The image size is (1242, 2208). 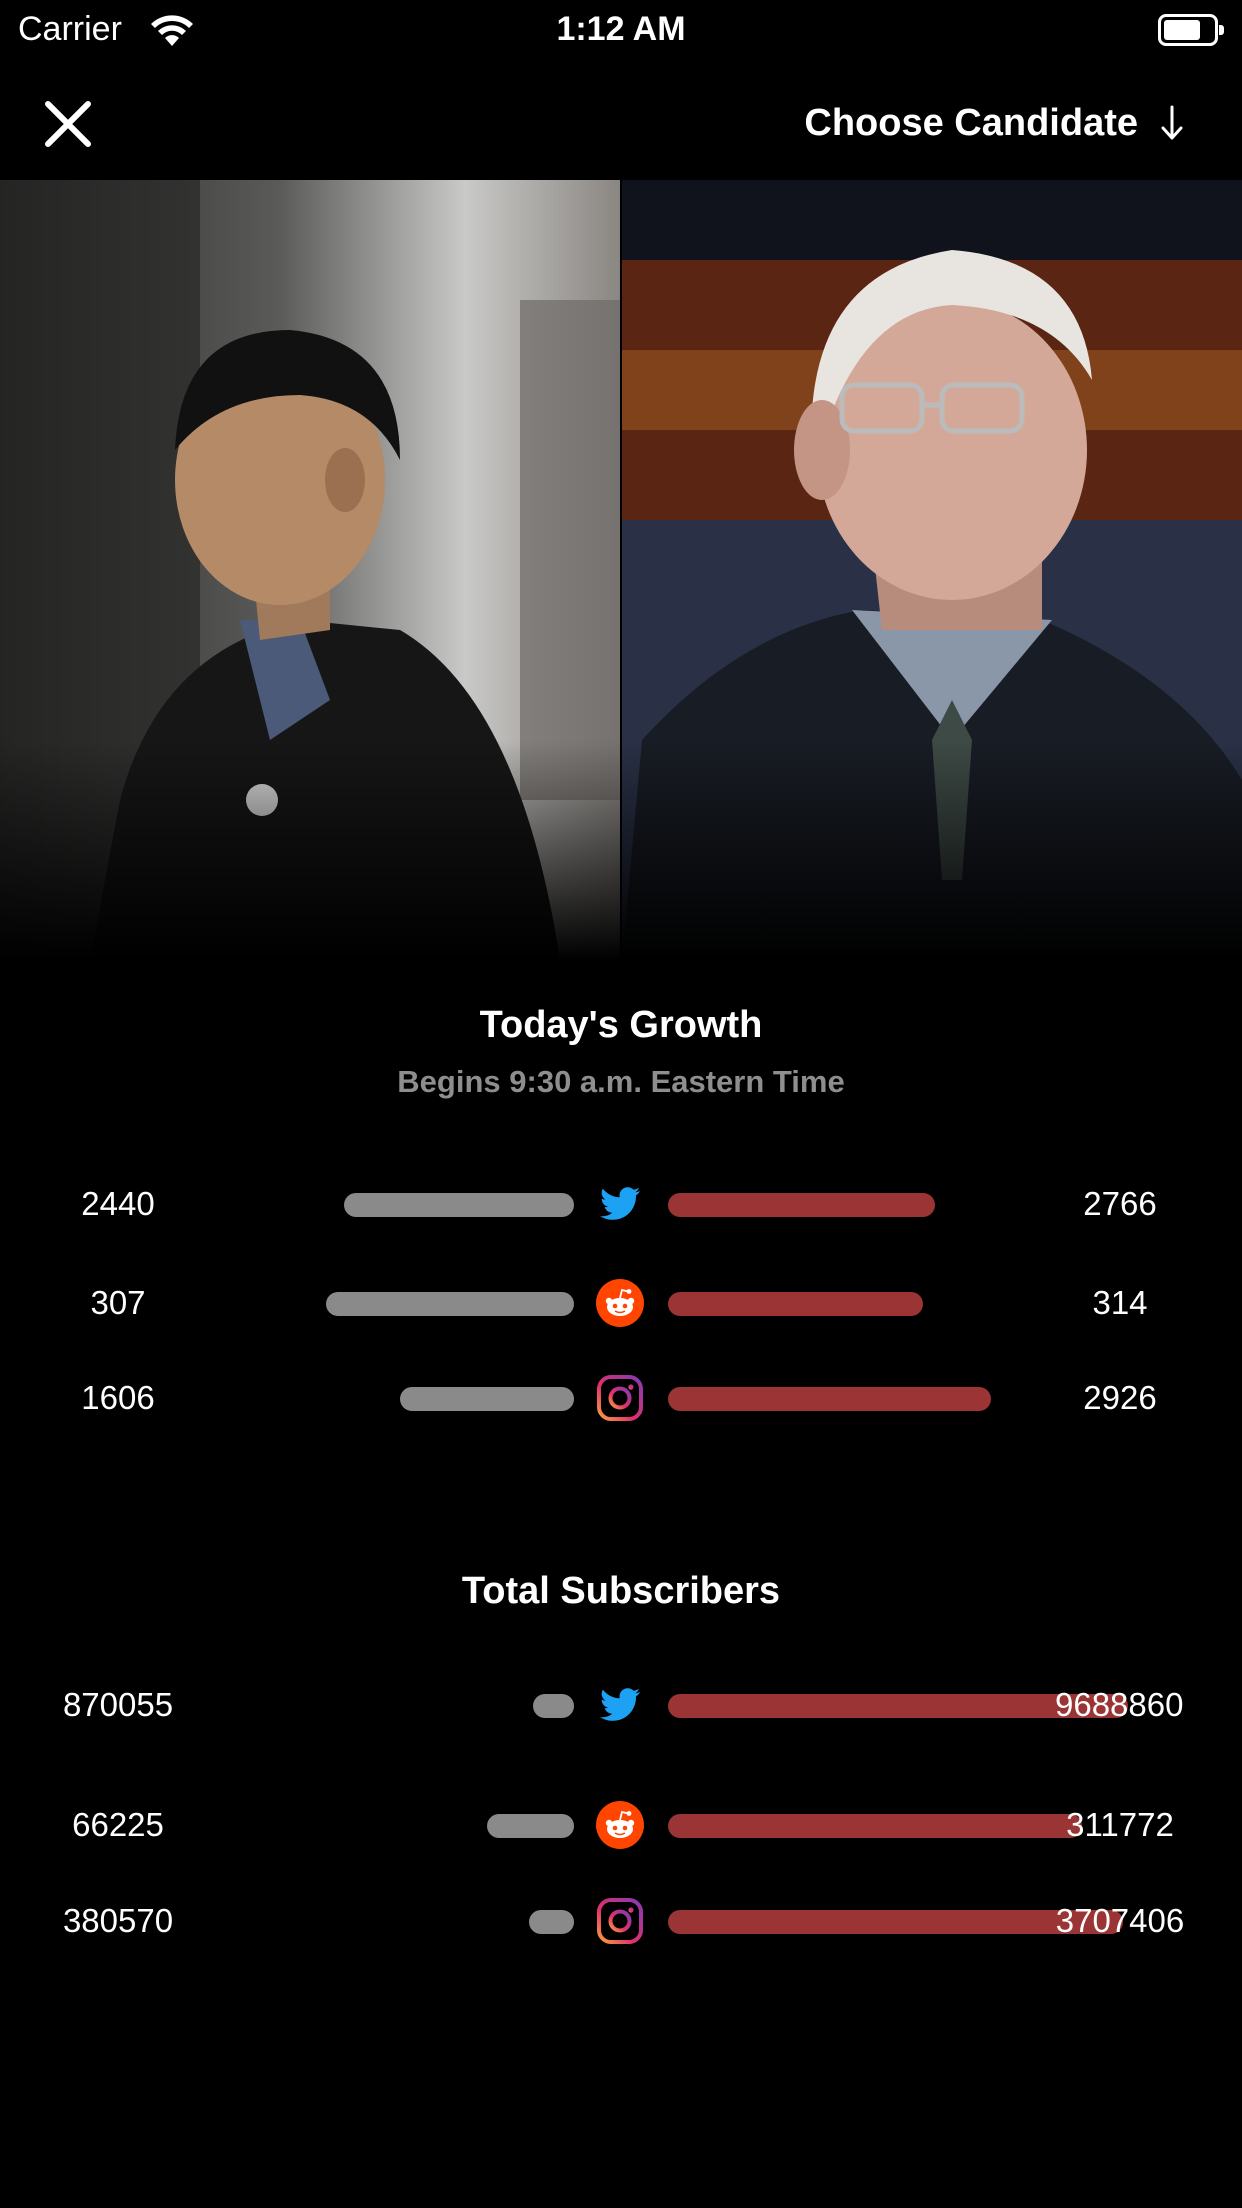 What do you see at coordinates (118, 1397) in the screenshot?
I see `left-value: 1606` at bounding box center [118, 1397].